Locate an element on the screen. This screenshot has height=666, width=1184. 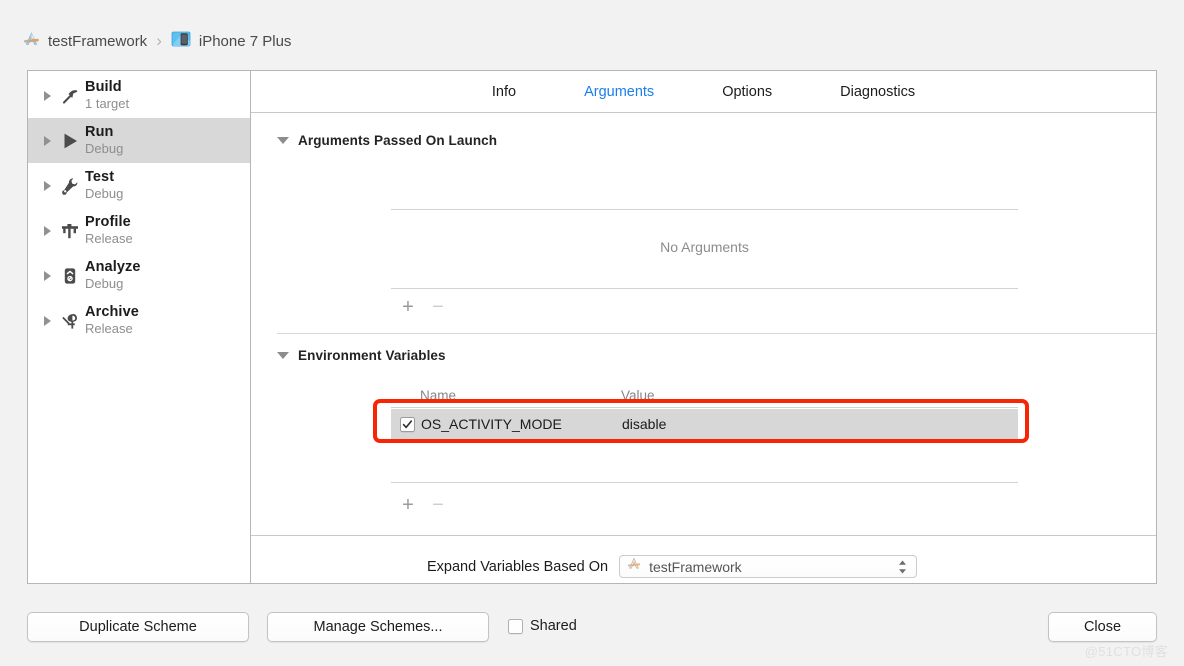
shared-checkbox-group: Shared is located at coordinates (542, 626).